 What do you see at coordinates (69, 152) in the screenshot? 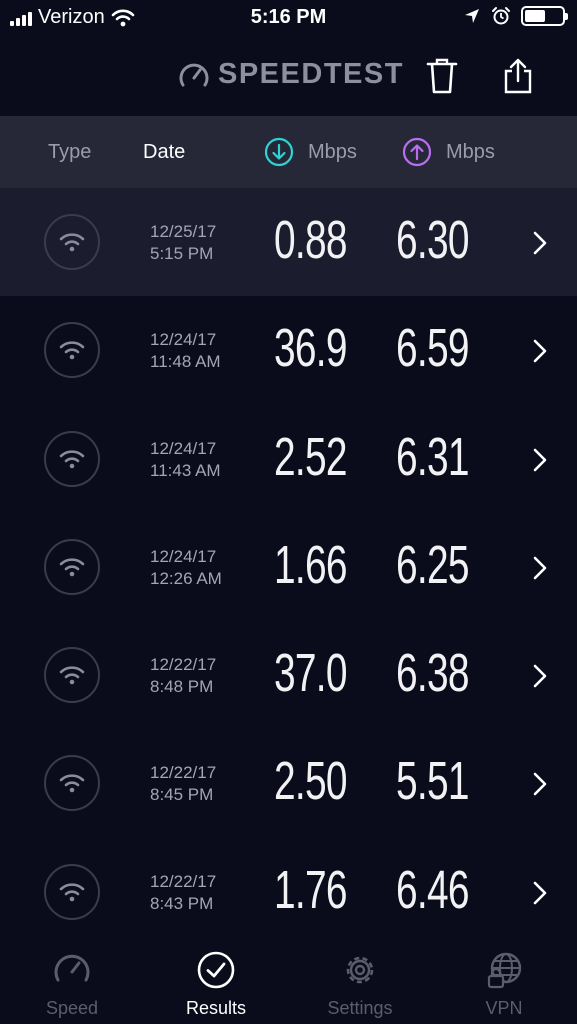
I see `column-type: Type` at bounding box center [69, 152].